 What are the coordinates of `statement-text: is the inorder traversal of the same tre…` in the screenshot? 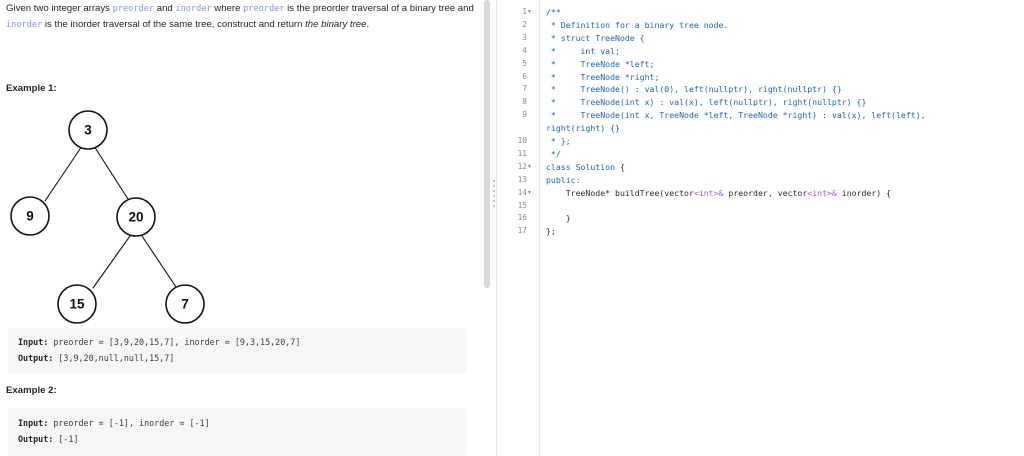 It's located at (174, 24).